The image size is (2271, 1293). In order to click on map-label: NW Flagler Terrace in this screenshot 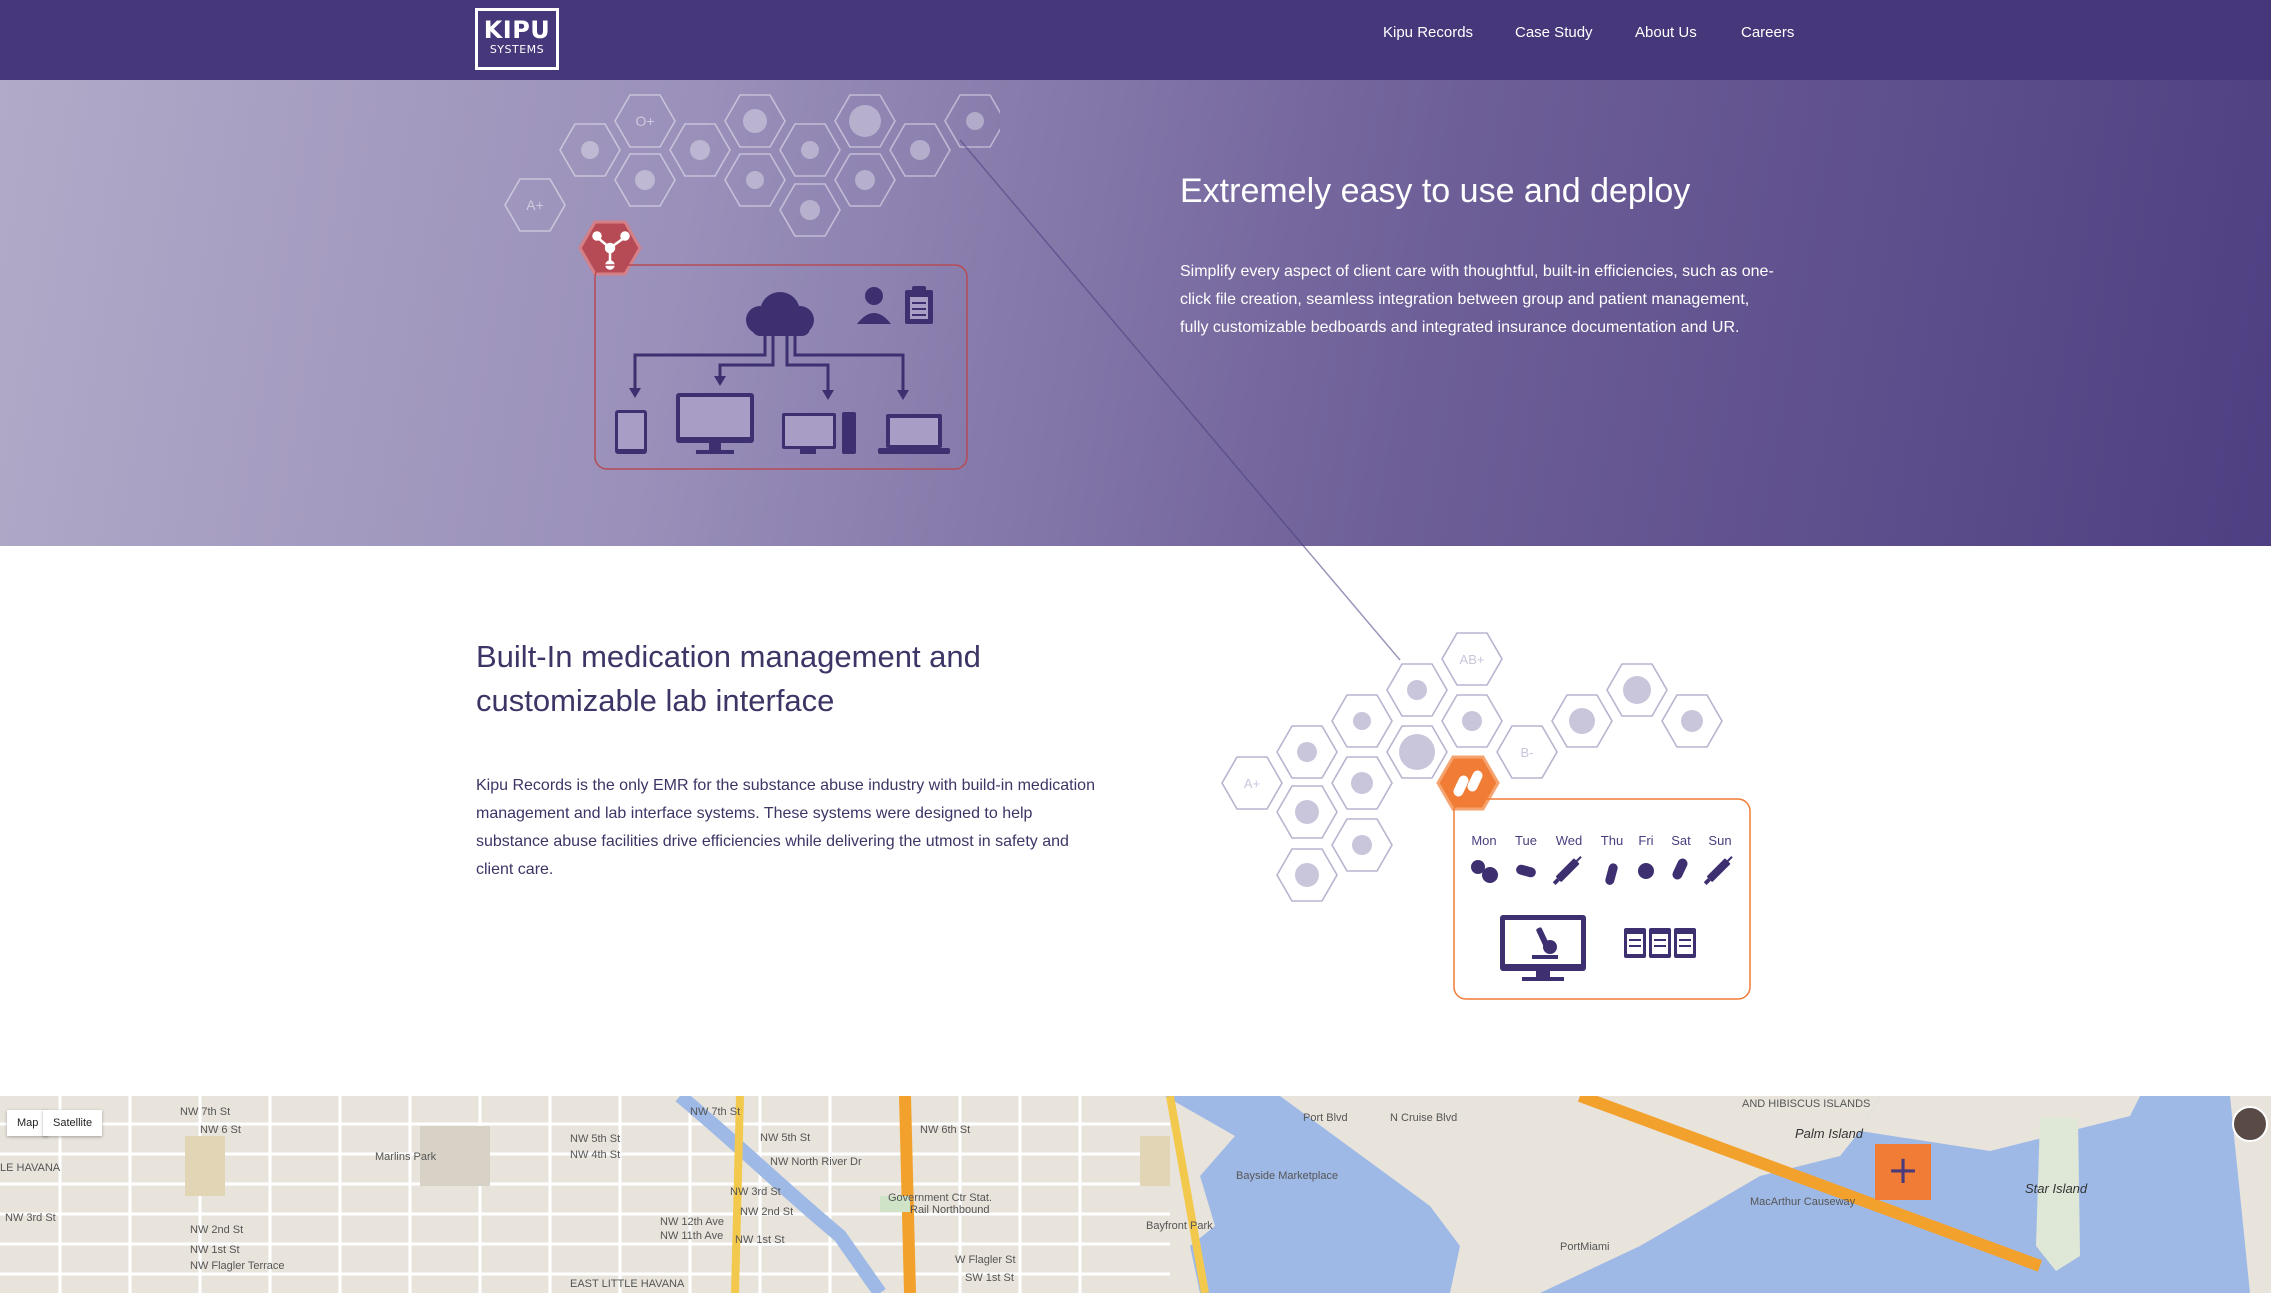, I will do `click(237, 1266)`.